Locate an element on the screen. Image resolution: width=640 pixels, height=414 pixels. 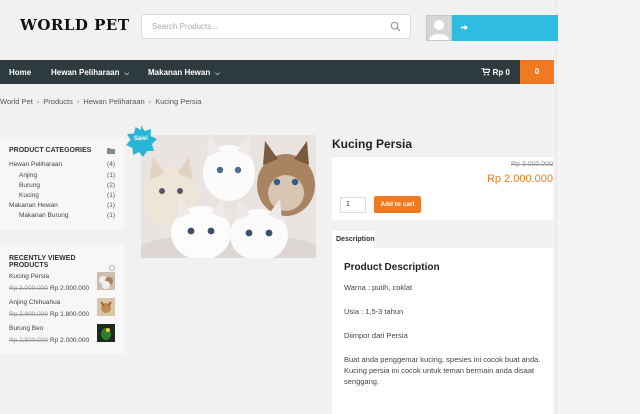
category-item: Hewan Peliharaan (4) is located at coordinates (62, 164).